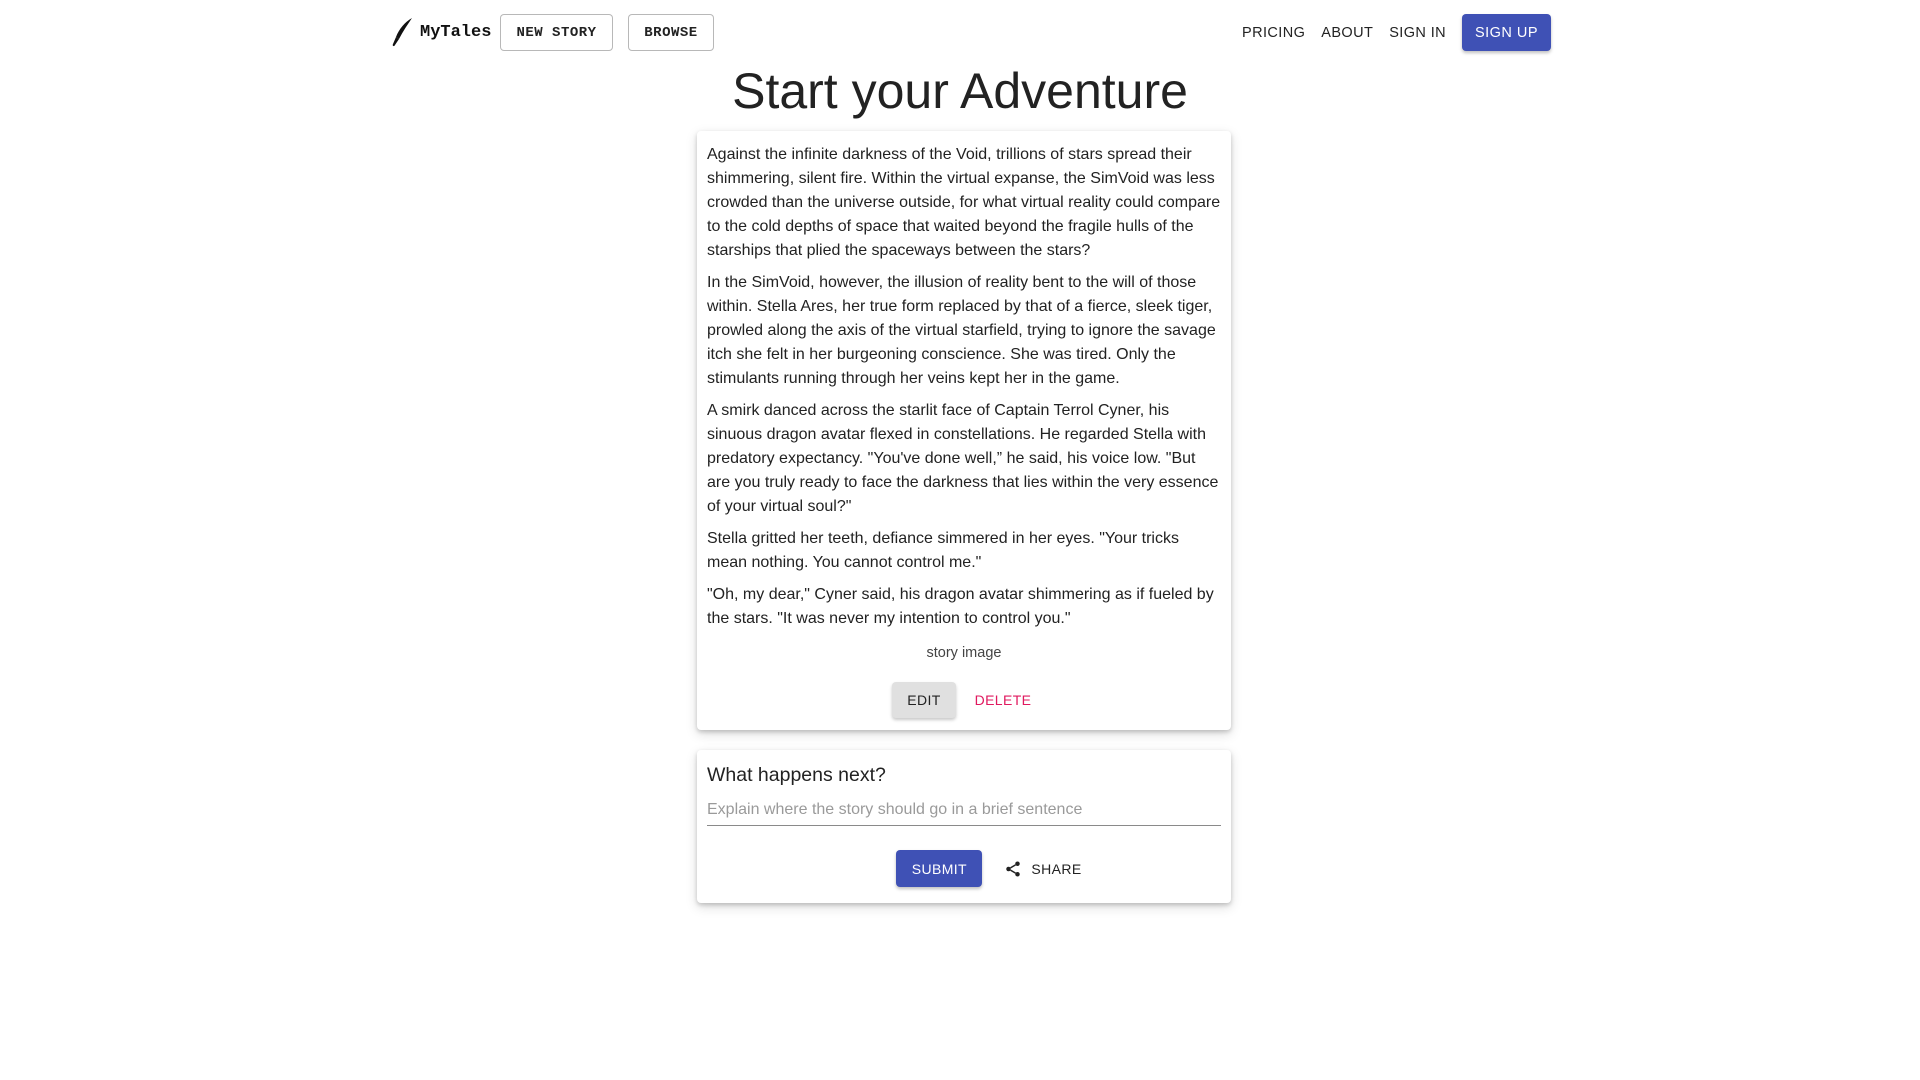  Describe the element at coordinates (1273, 33) in the screenshot. I see `nav-link-pricing: PRICING` at that location.